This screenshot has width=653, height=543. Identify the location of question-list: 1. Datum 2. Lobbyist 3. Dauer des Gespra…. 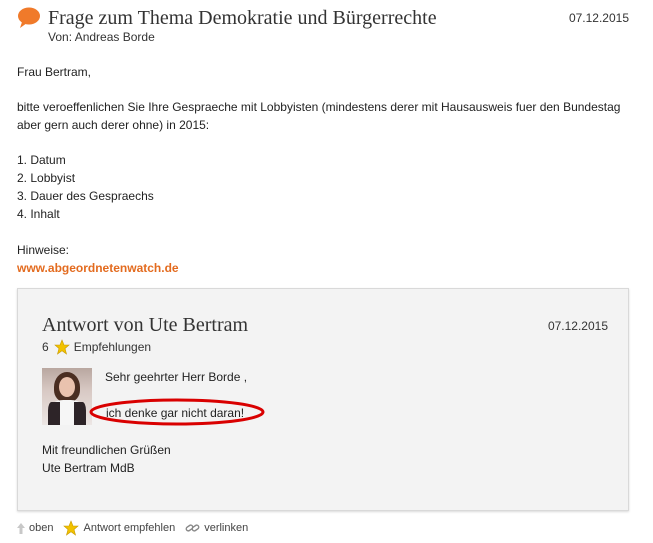
(327, 187).